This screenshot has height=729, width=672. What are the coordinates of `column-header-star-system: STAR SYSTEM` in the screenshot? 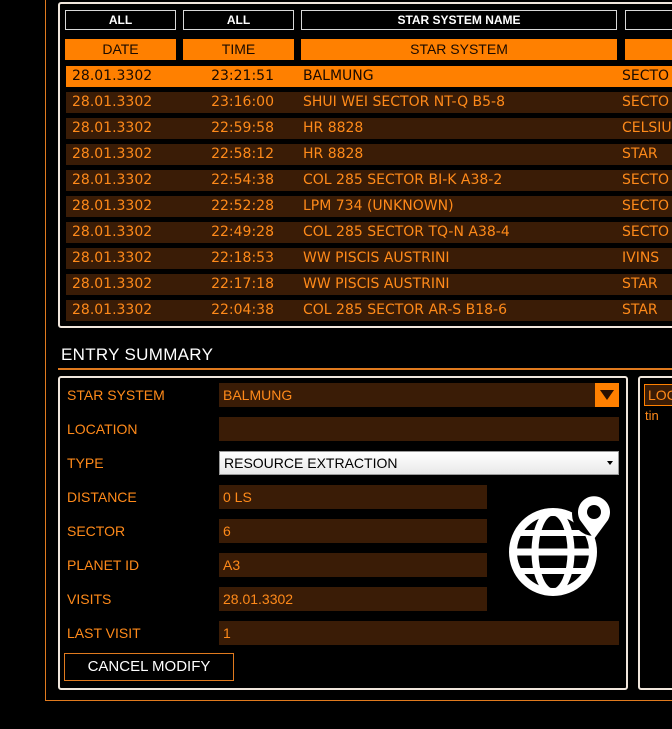 It's located at (459, 49).